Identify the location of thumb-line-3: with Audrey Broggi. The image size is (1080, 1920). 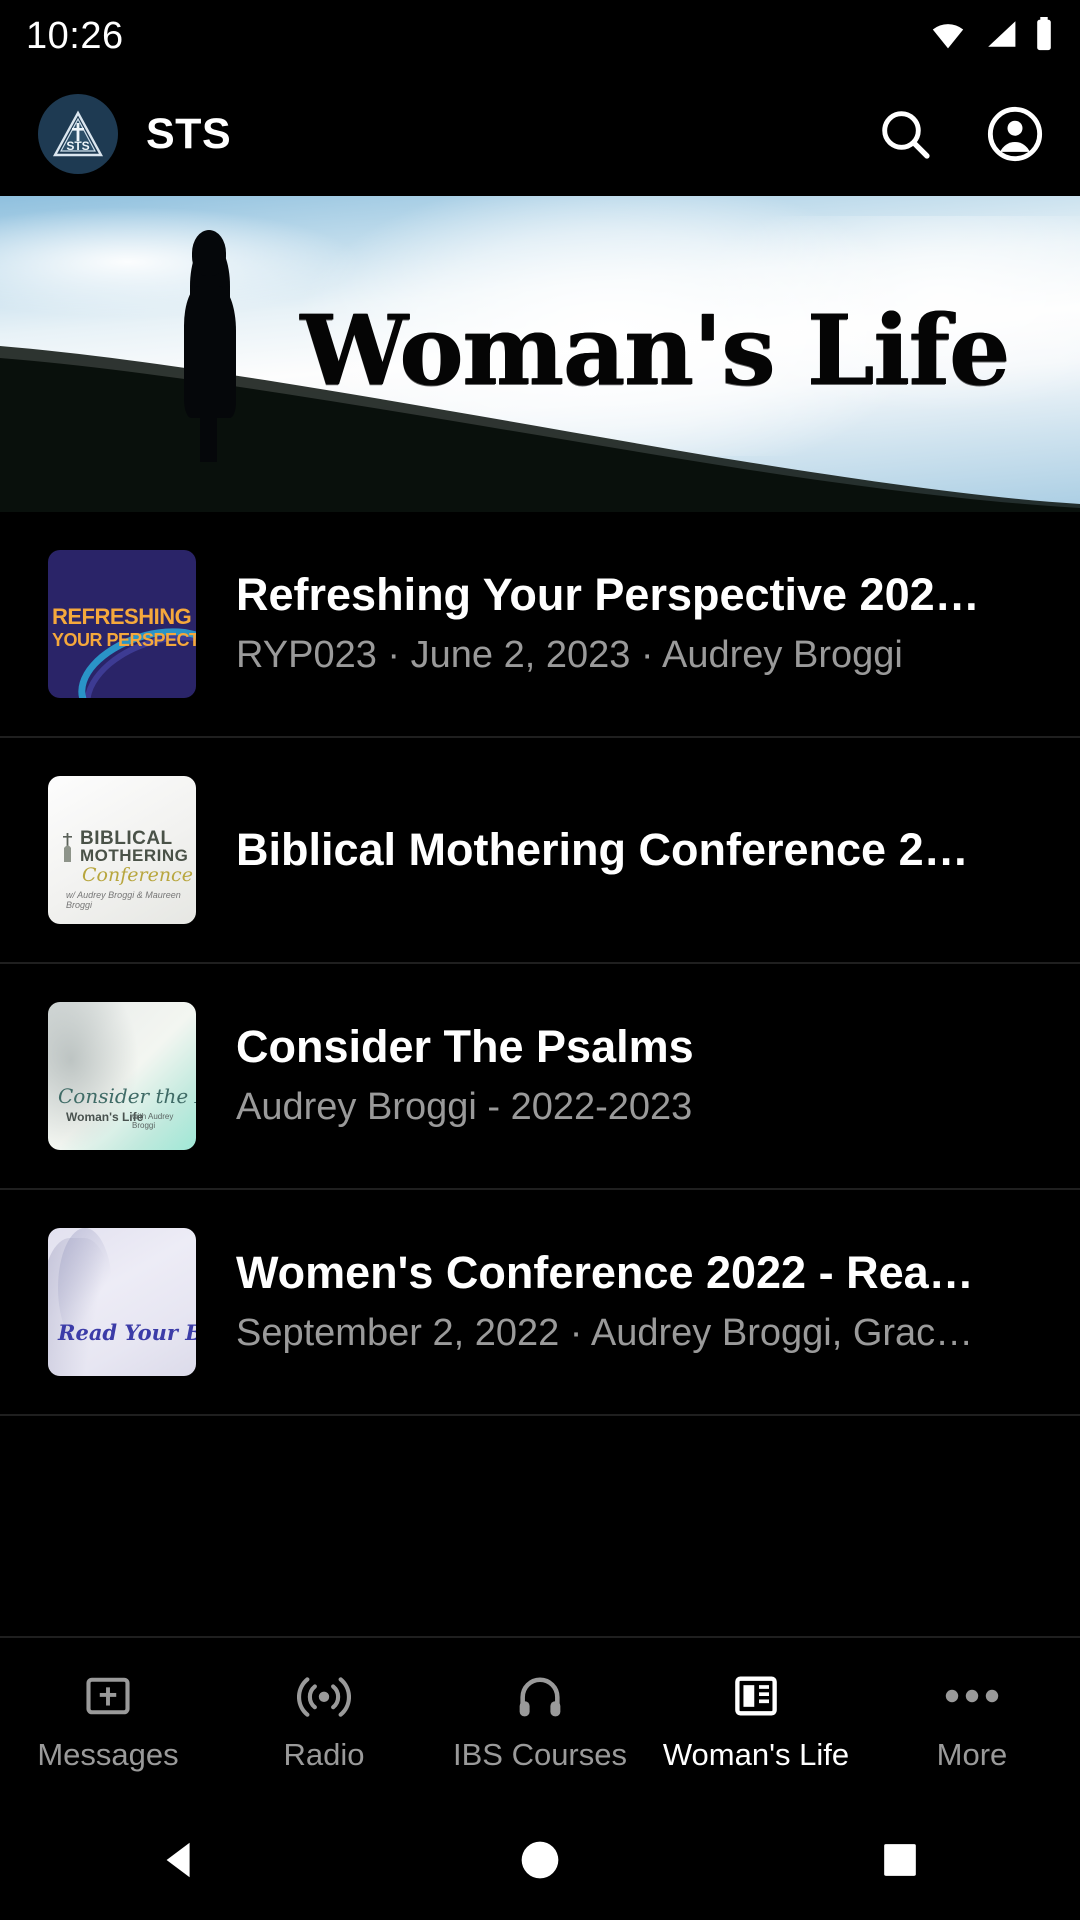
(153, 1121).